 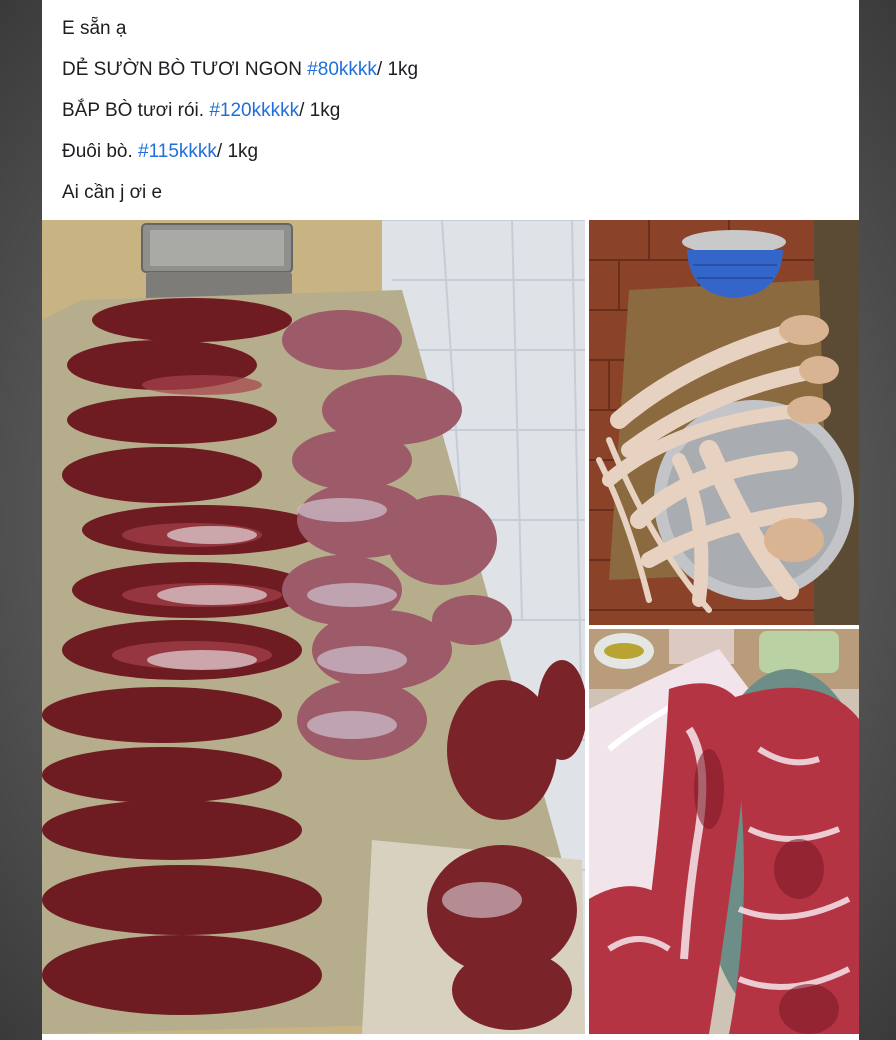 I want to click on hashtag-link: #115kkkk, so click(x=177, y=151).